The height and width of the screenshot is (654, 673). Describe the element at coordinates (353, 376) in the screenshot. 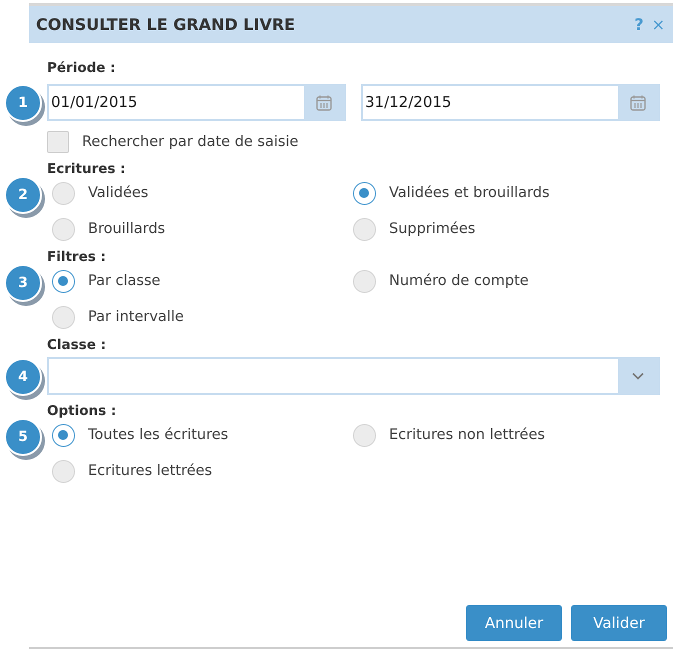

I see `class-dropdown` at that location.